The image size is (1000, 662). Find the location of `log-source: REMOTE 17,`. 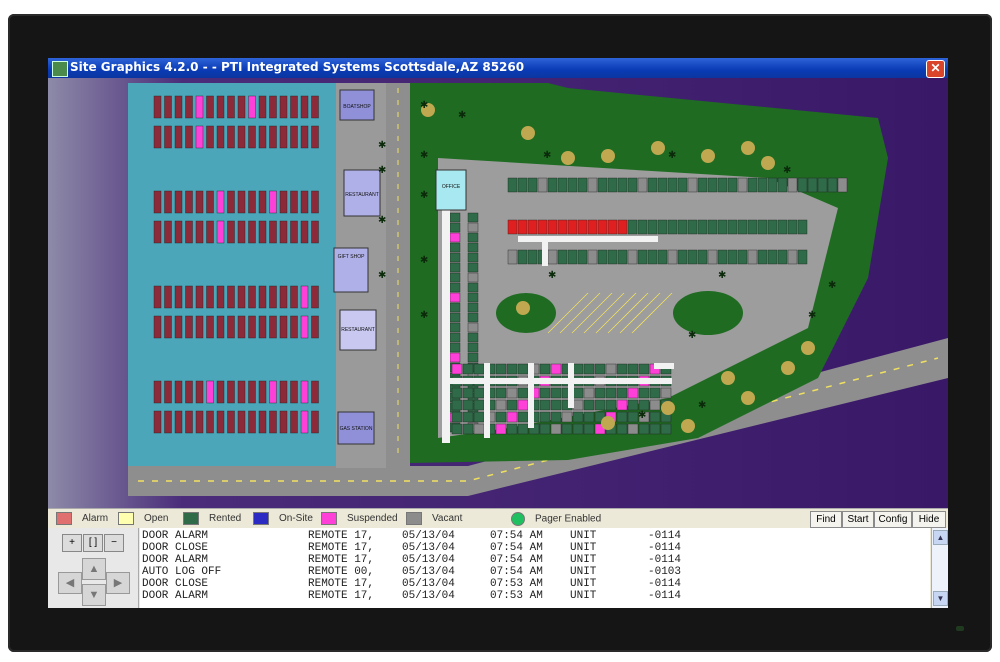

log-source: REMOTE 17, is located at coordinates (341, 548).